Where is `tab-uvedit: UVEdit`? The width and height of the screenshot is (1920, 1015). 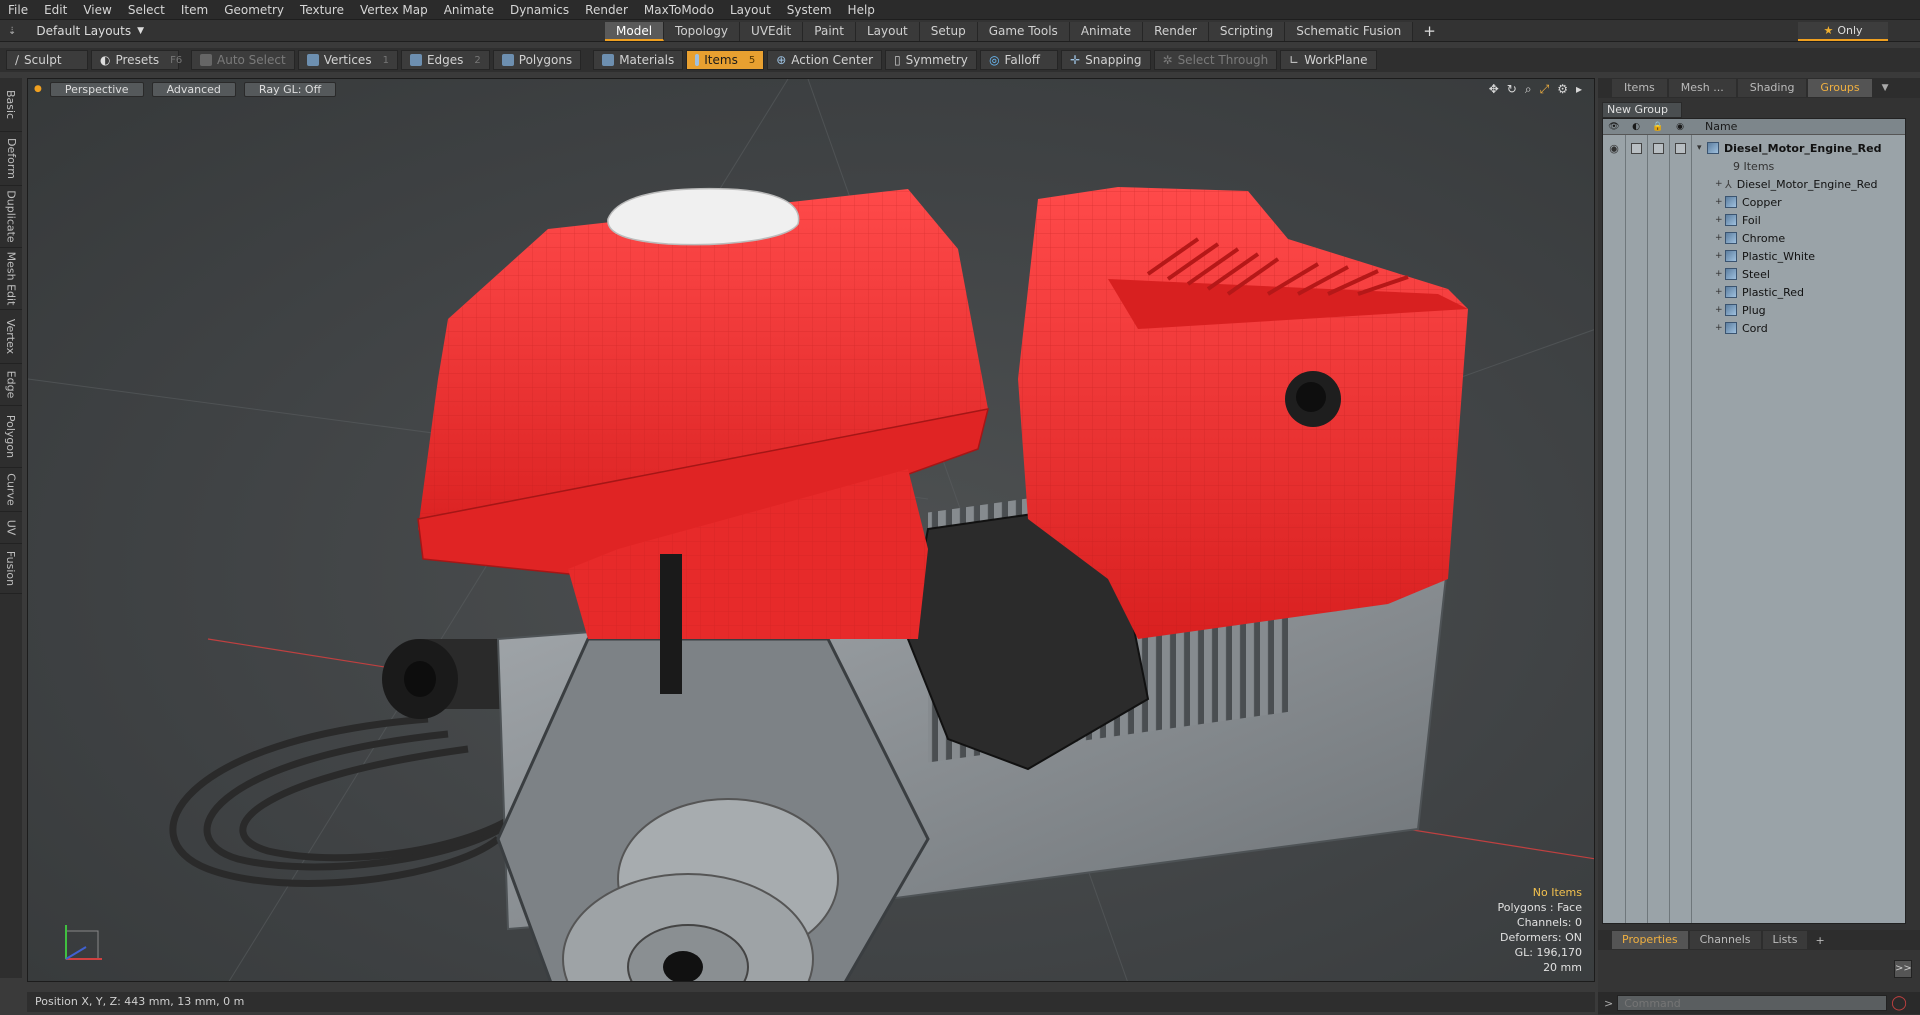
tab-uvedit: UVEdit is located at coordinates (772, 31).